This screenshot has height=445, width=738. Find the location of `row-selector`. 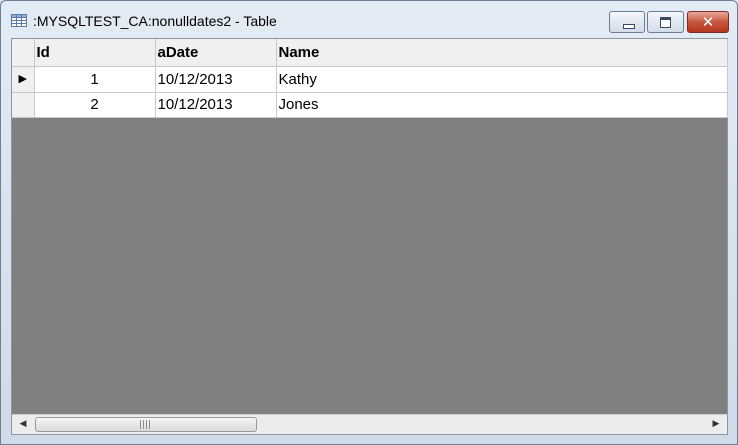

row-selector is located at coordinates (23, 105).